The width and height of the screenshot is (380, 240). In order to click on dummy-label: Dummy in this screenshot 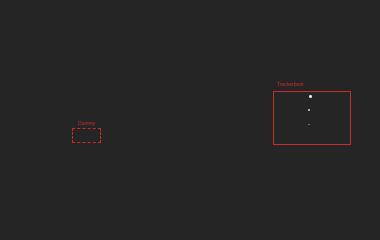, I will do `click(87, 124)`.